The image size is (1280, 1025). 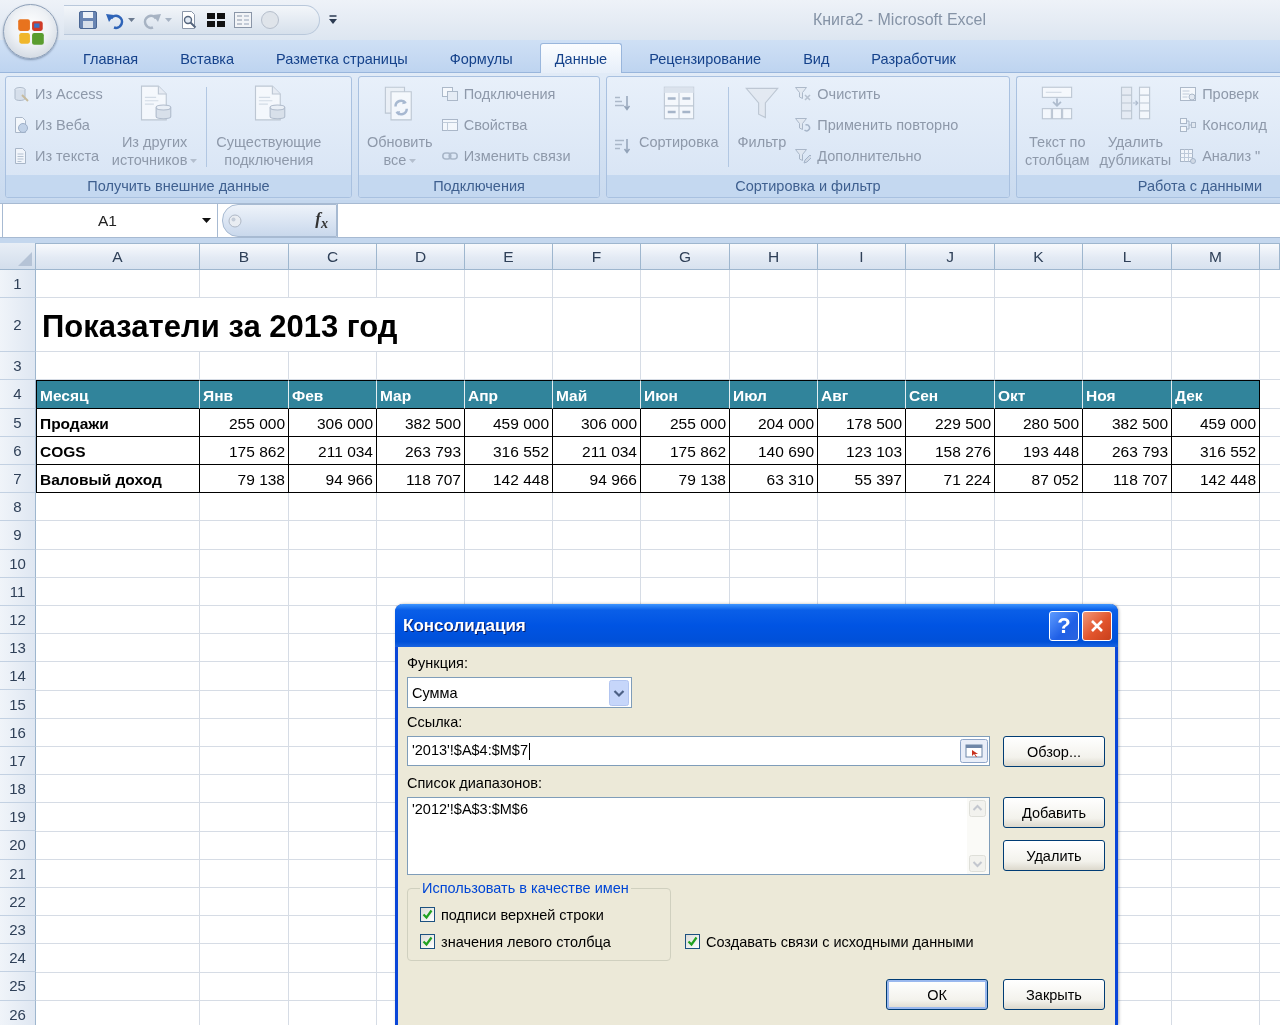 I want to click on column-header: K, so click(x=1039, y=256).